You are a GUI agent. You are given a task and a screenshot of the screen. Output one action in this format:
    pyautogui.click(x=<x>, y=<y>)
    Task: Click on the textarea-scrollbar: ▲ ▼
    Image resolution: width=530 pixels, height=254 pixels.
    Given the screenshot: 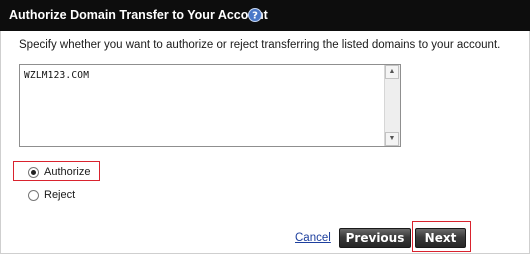 What is the action you would take?
    pyautogui.click(x=392, y=105)
    